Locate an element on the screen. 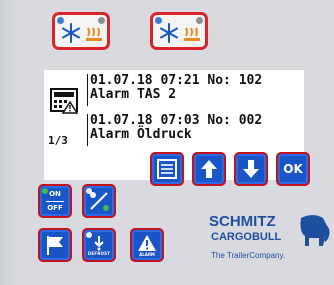  off-label: OFF is located at coordinates (55, 207).